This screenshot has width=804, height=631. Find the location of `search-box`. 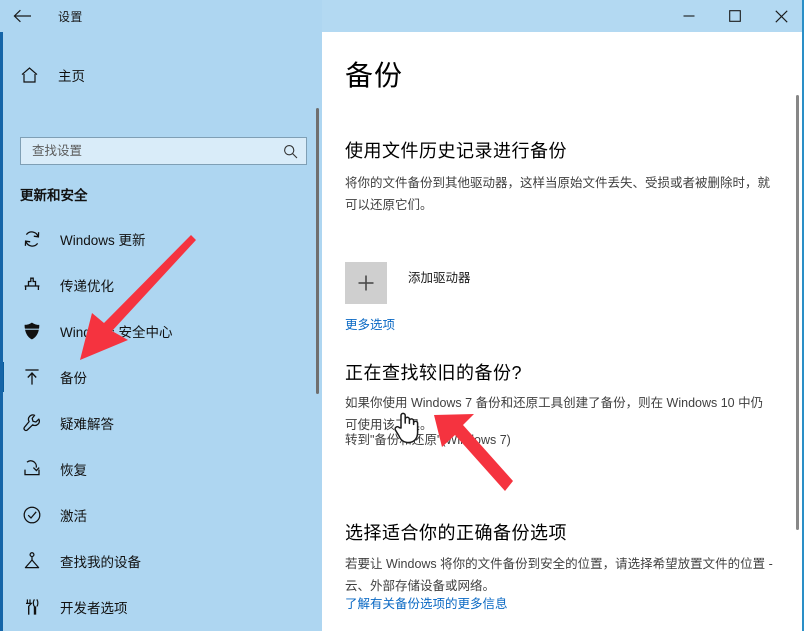

search-box is located at coordinates (163, 151).